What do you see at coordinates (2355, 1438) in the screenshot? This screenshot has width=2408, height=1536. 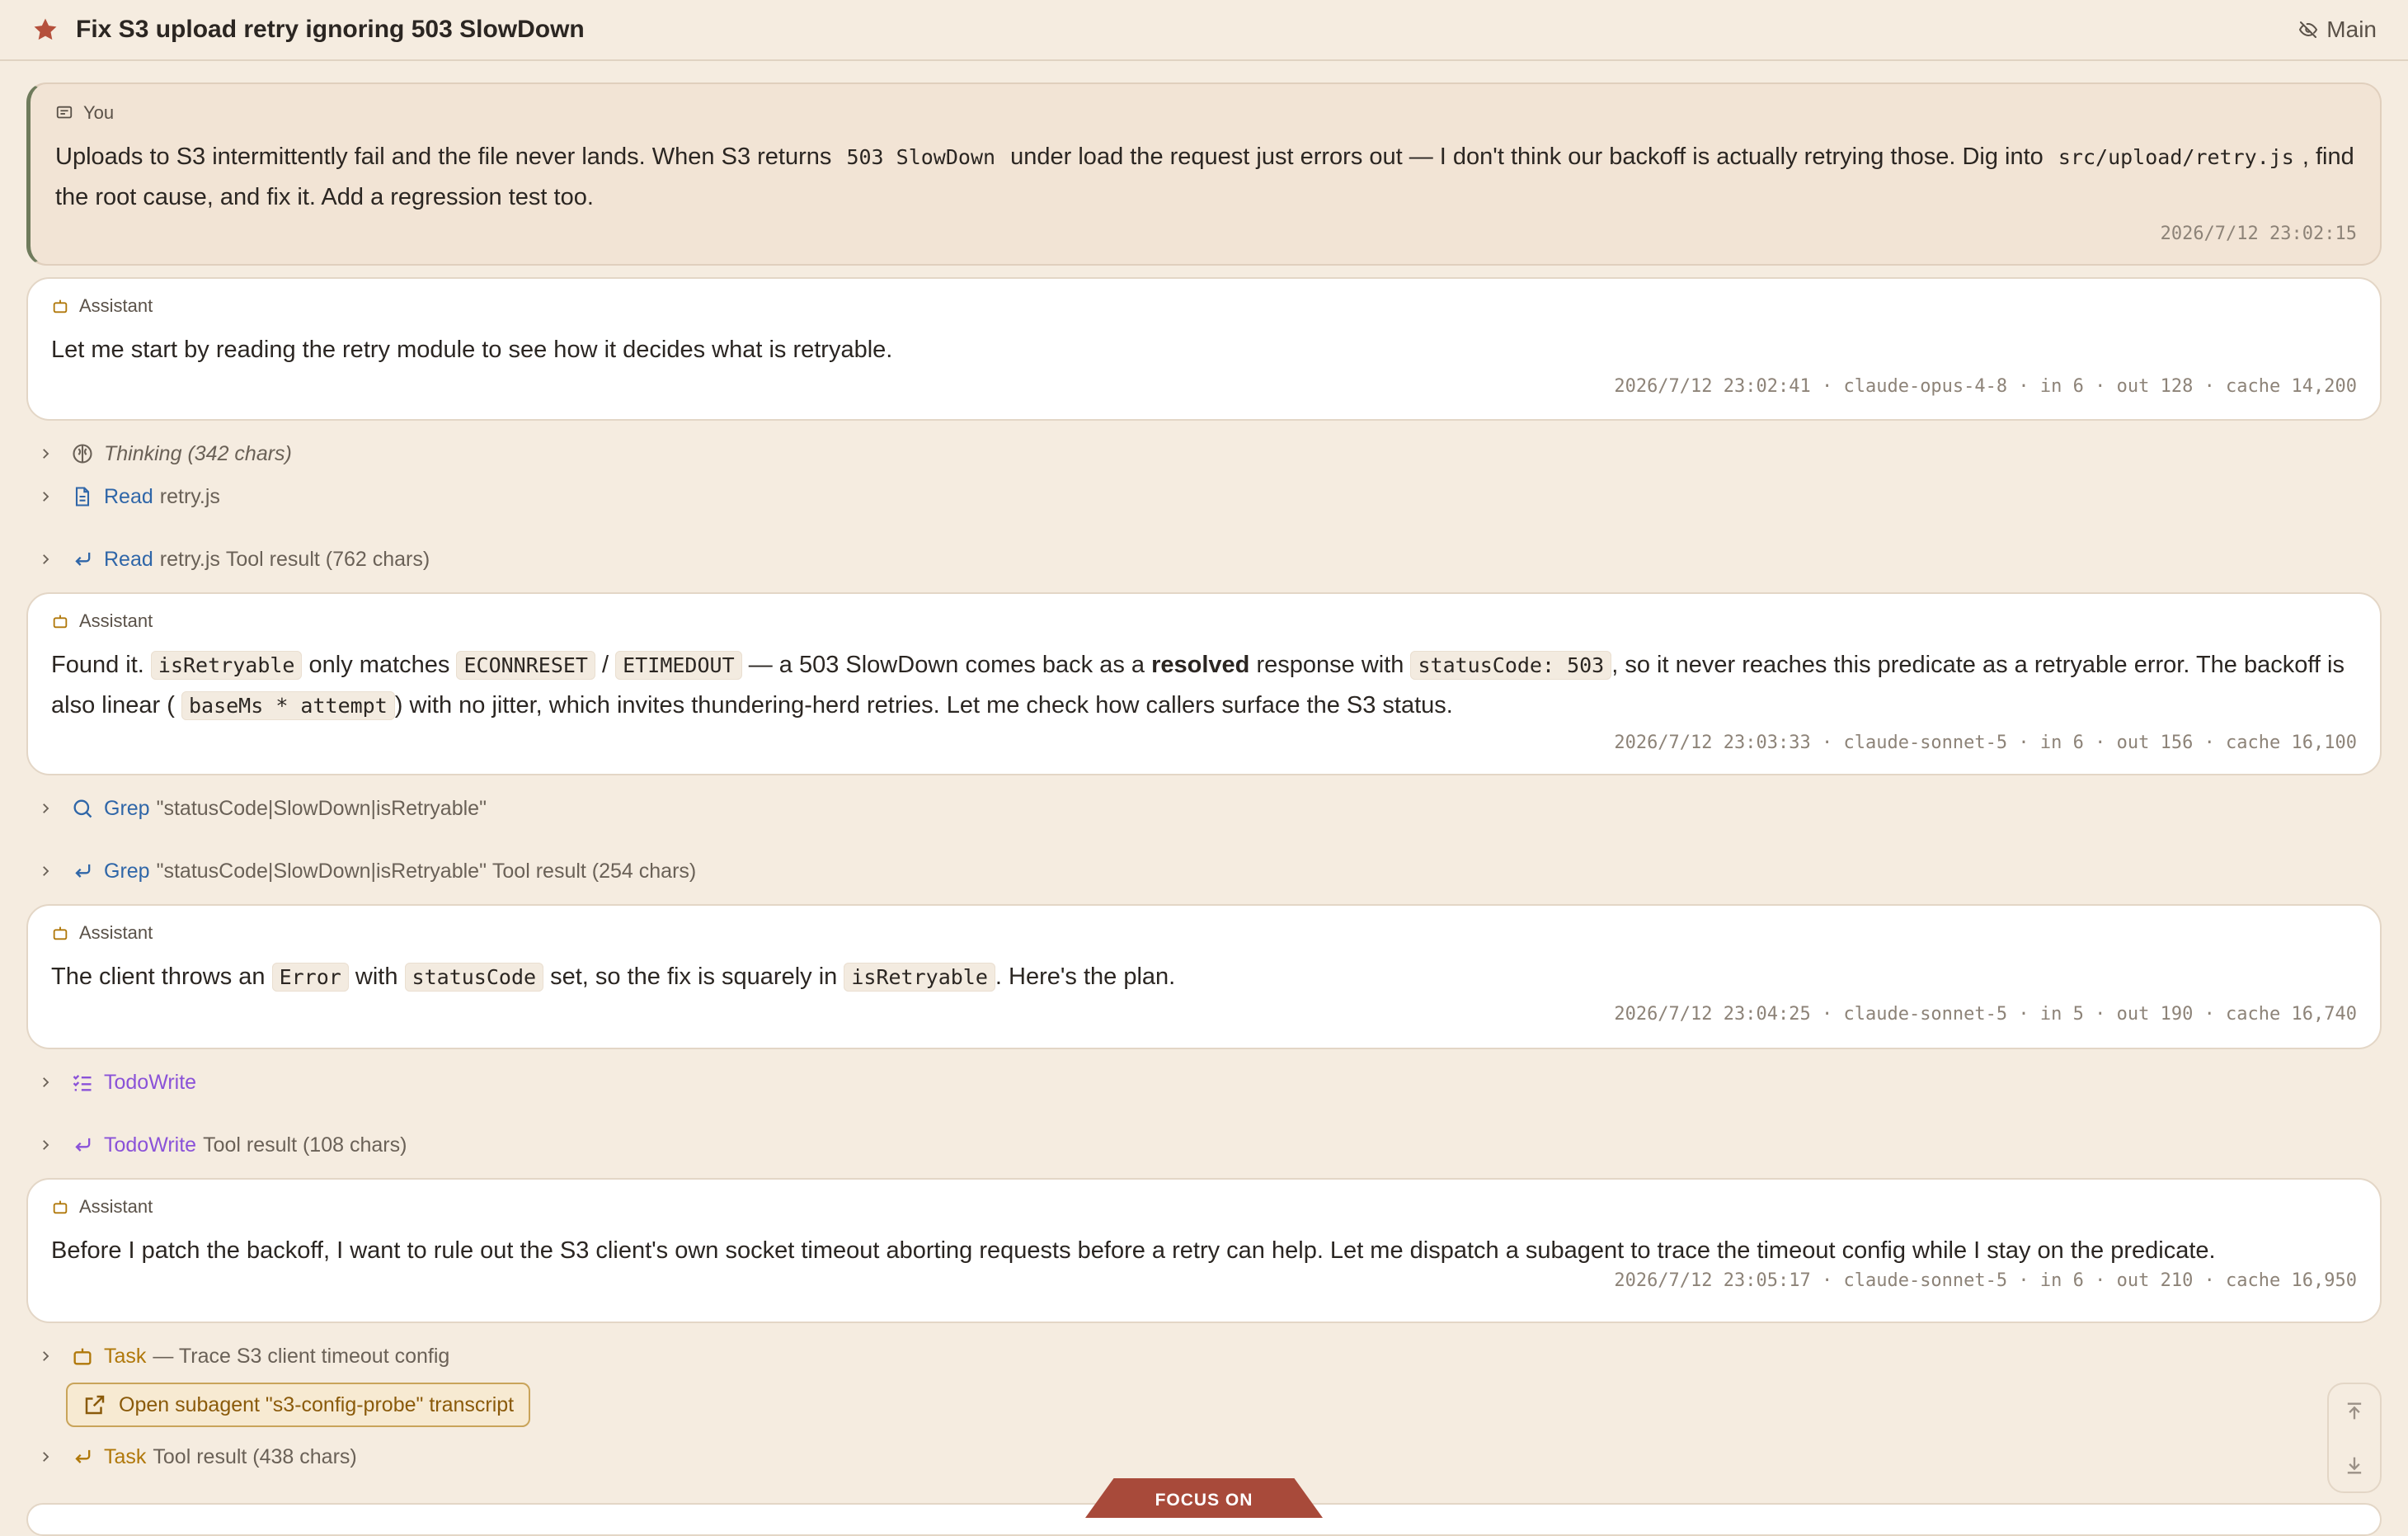 I see `scroll-controls` at bounding box center [2355, 1438].